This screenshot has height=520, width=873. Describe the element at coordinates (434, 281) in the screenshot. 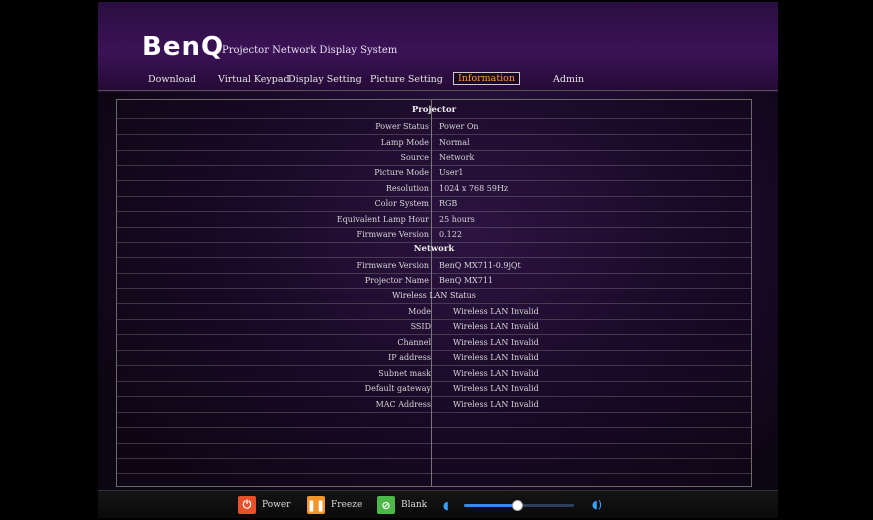

I see `info-row: Projector Name BenQ MX711` at that location.